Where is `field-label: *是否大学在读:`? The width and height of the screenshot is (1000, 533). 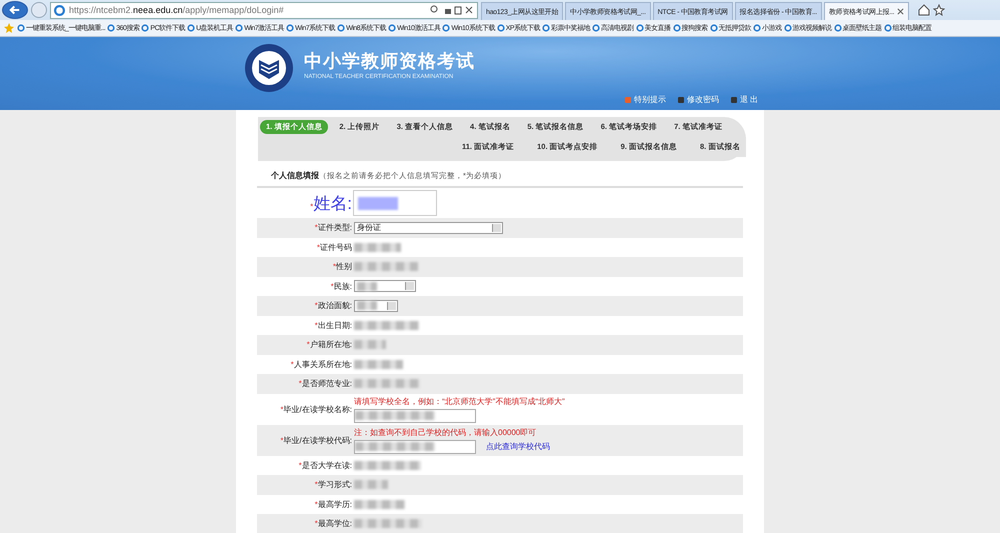 field-label: *是否大学在读: is located at coordinates (325, 465).